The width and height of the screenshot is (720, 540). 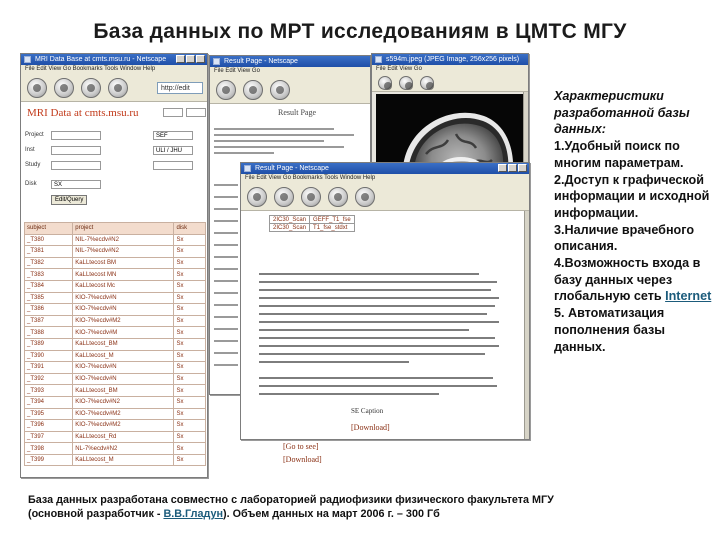 I want to click on result-page-title: Result Page, so click(x=297, y=112).